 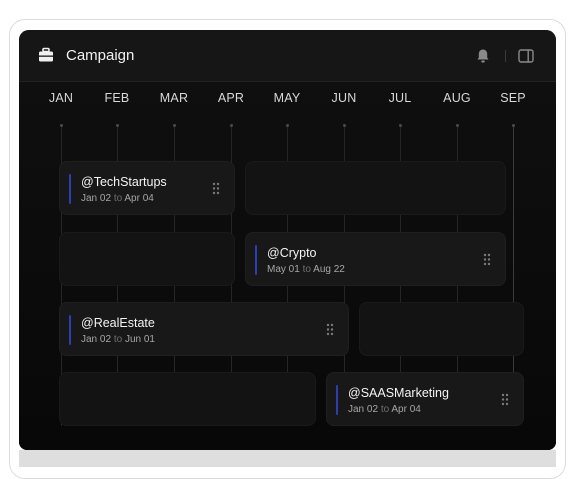 I want to click on month-label: MAR, so click(x=174, y=98).